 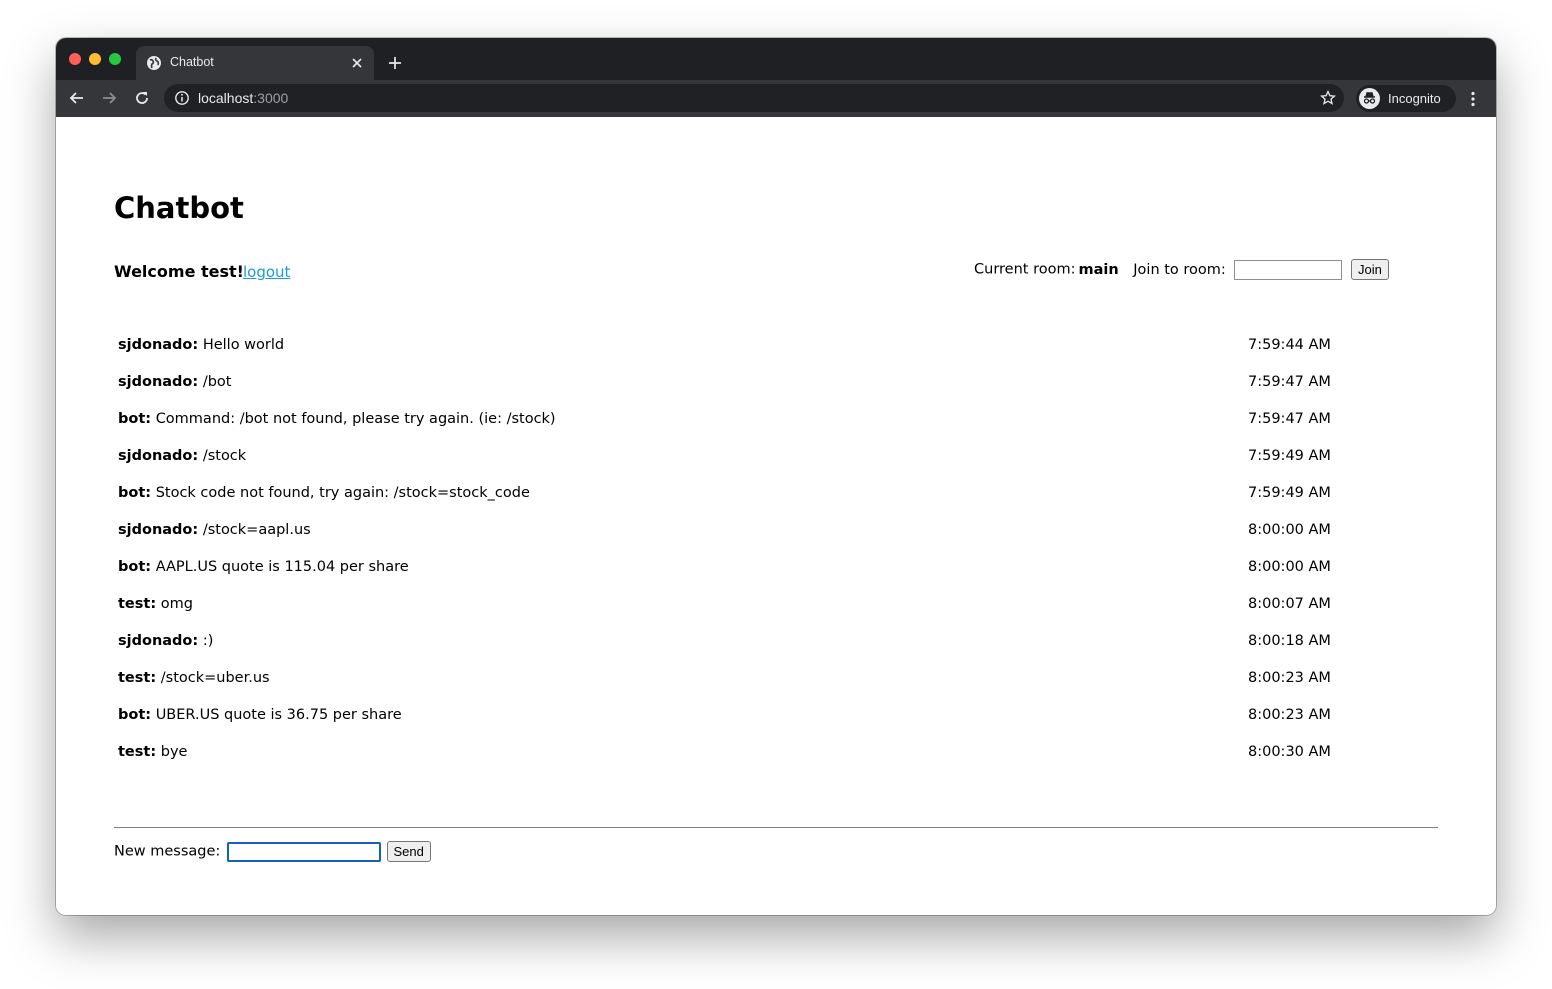 What do you see at coordinates (142, 98) in the screenshot?
I see `reload-icon` at bounding box center [142, 98].